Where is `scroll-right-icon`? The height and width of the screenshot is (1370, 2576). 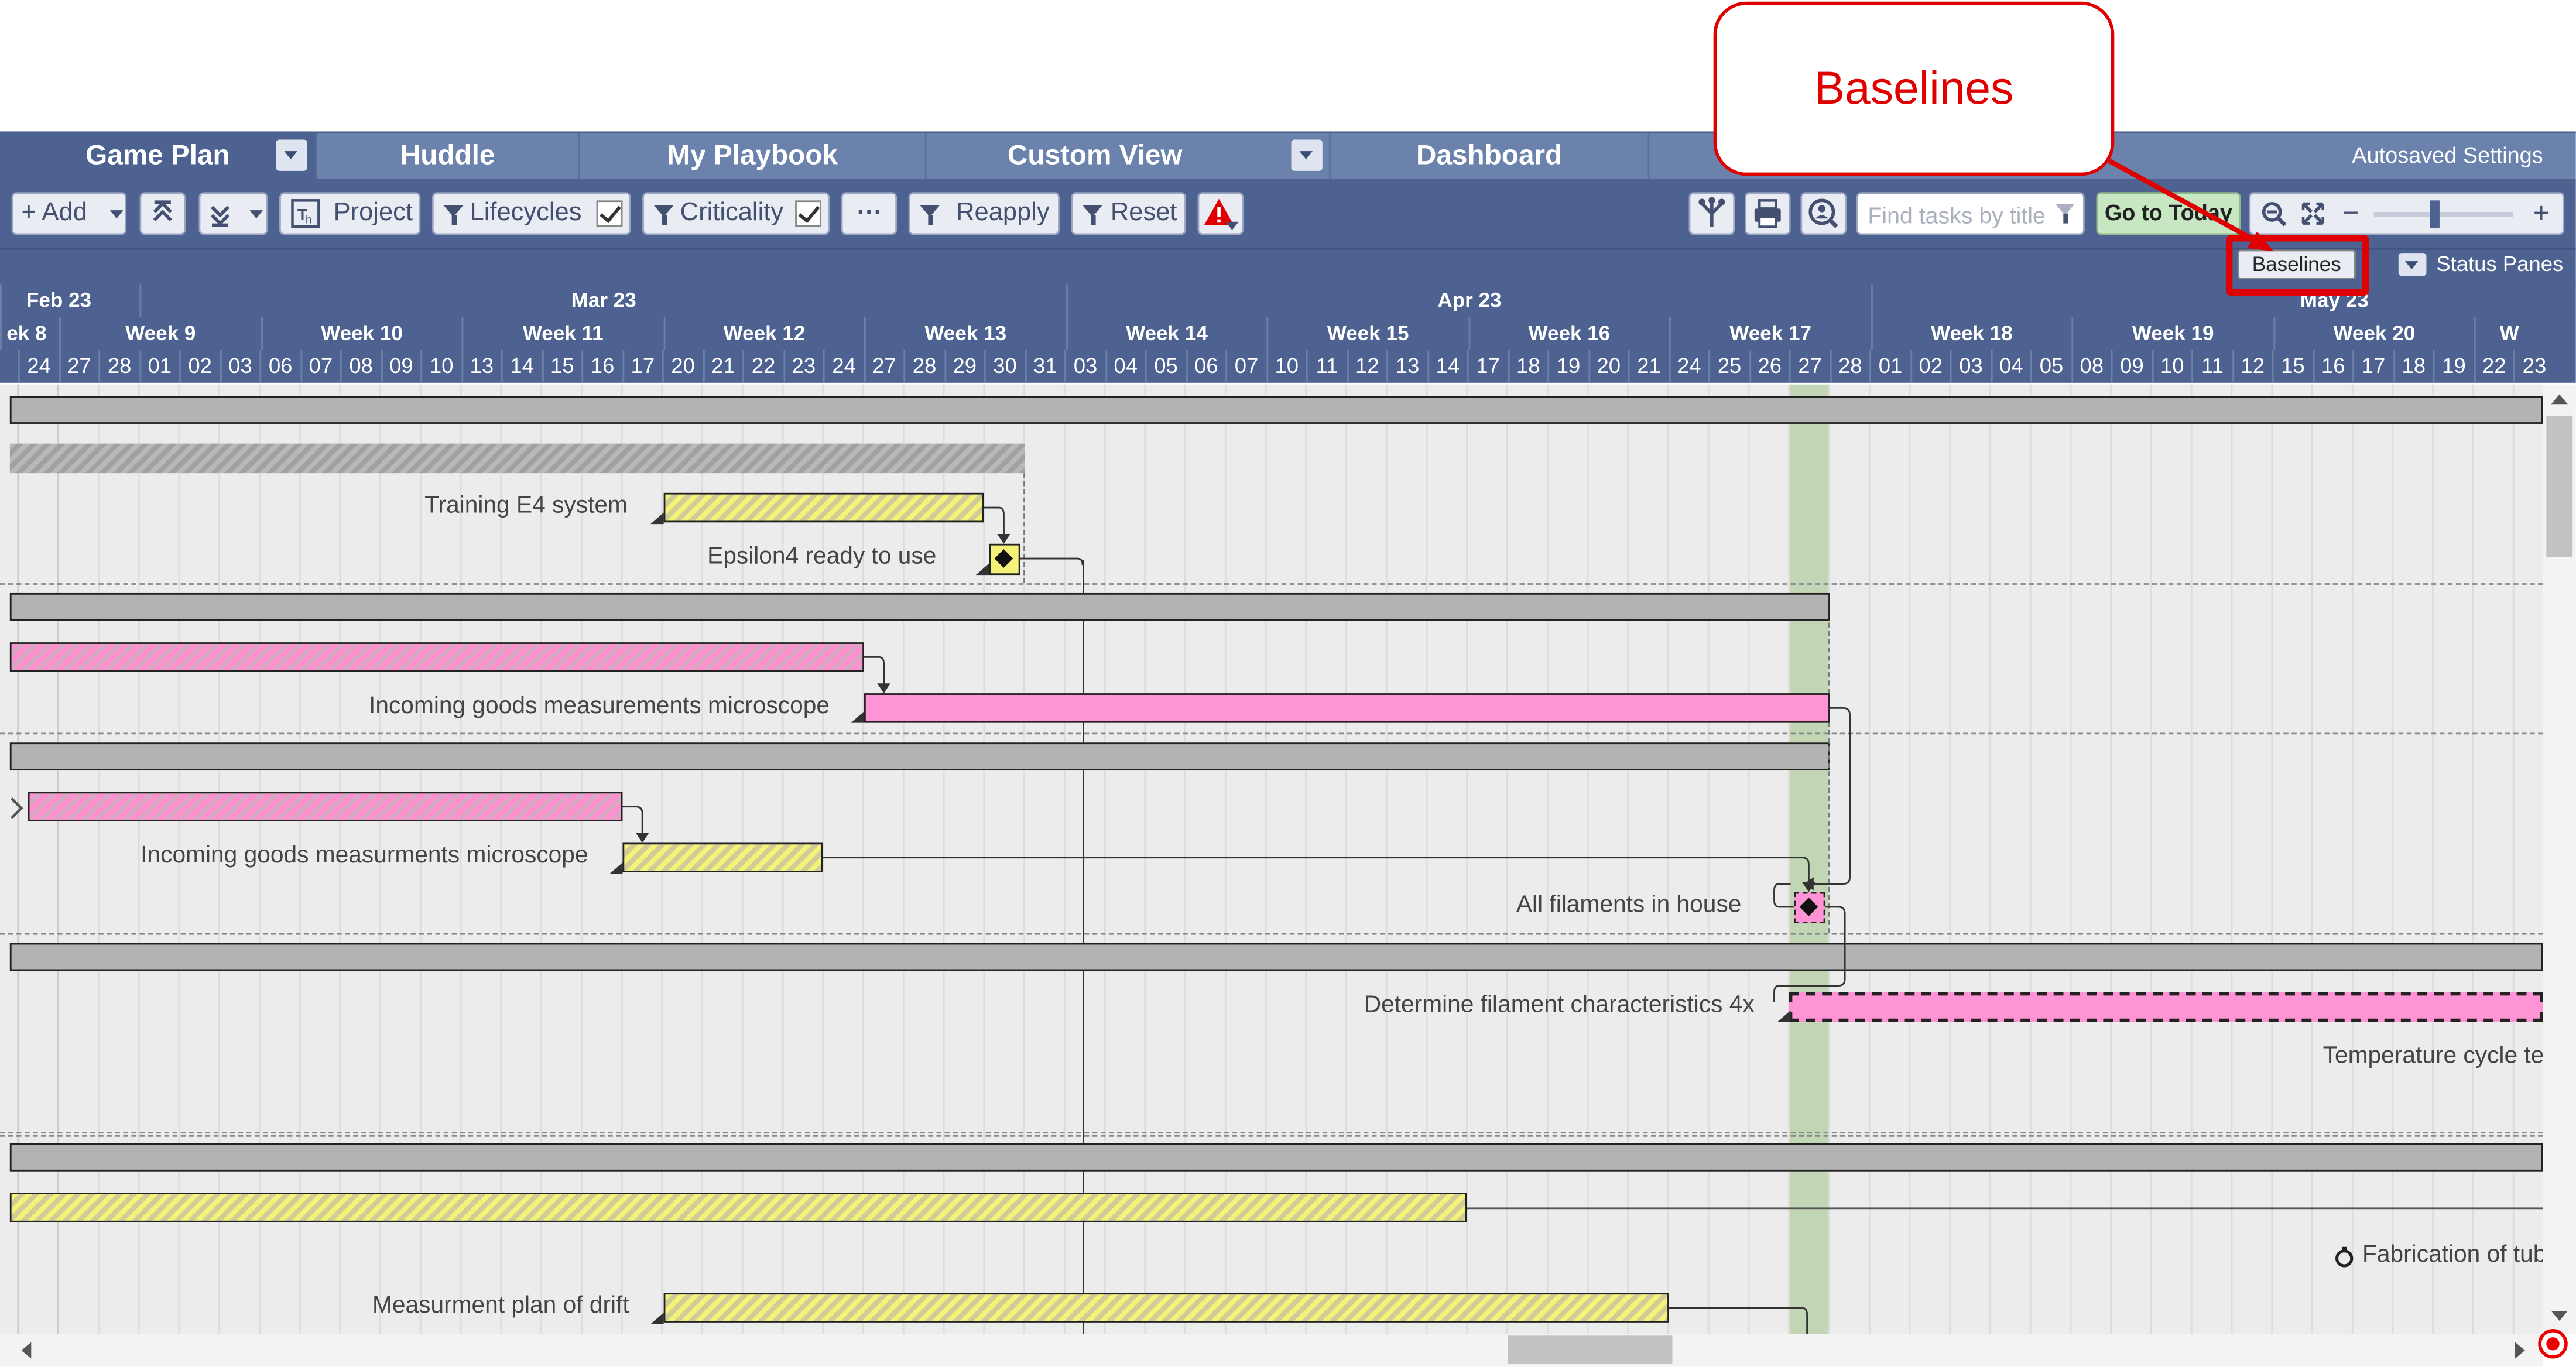
scroll-right-icon is located at coordinates (2520, 1350).